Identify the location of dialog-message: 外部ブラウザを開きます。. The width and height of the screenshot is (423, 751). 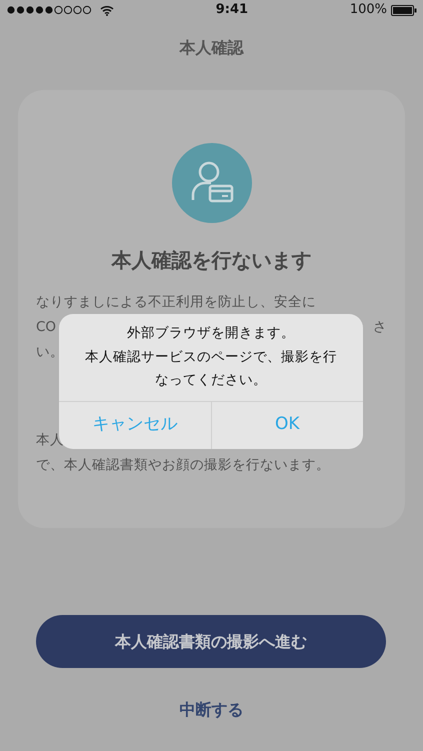
(211, 333).